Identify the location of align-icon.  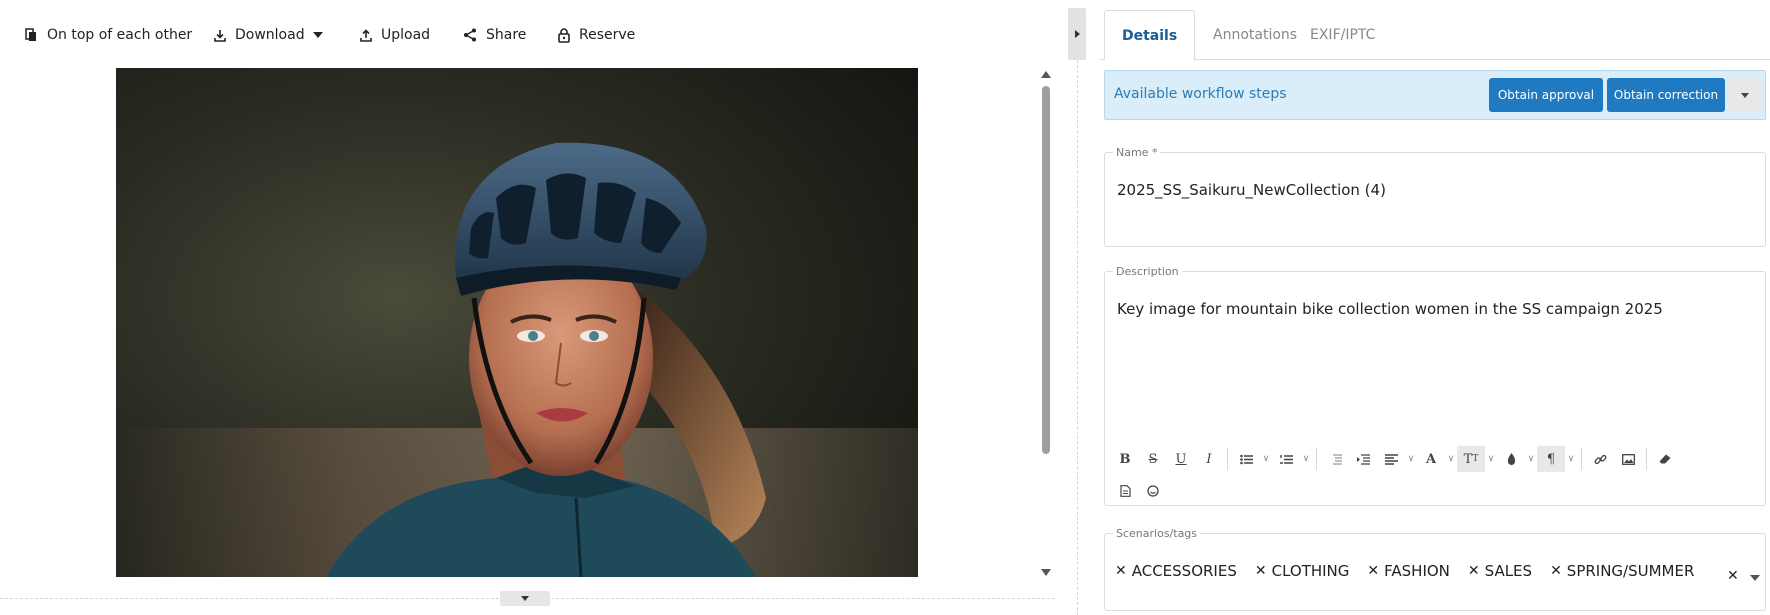
(1391, 459).